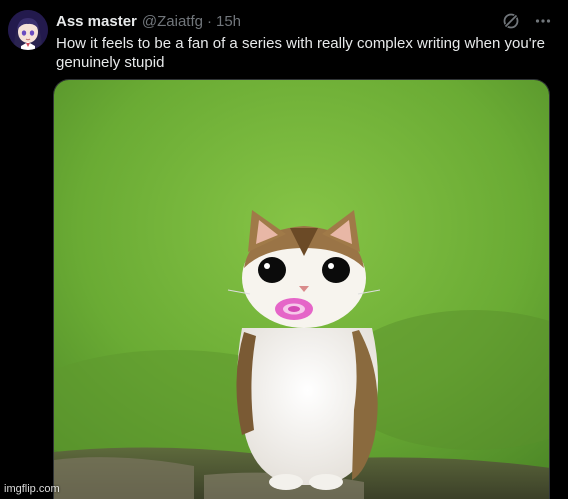 The image size is (568, 499). I want to click on more-icon, so click(543, 21).